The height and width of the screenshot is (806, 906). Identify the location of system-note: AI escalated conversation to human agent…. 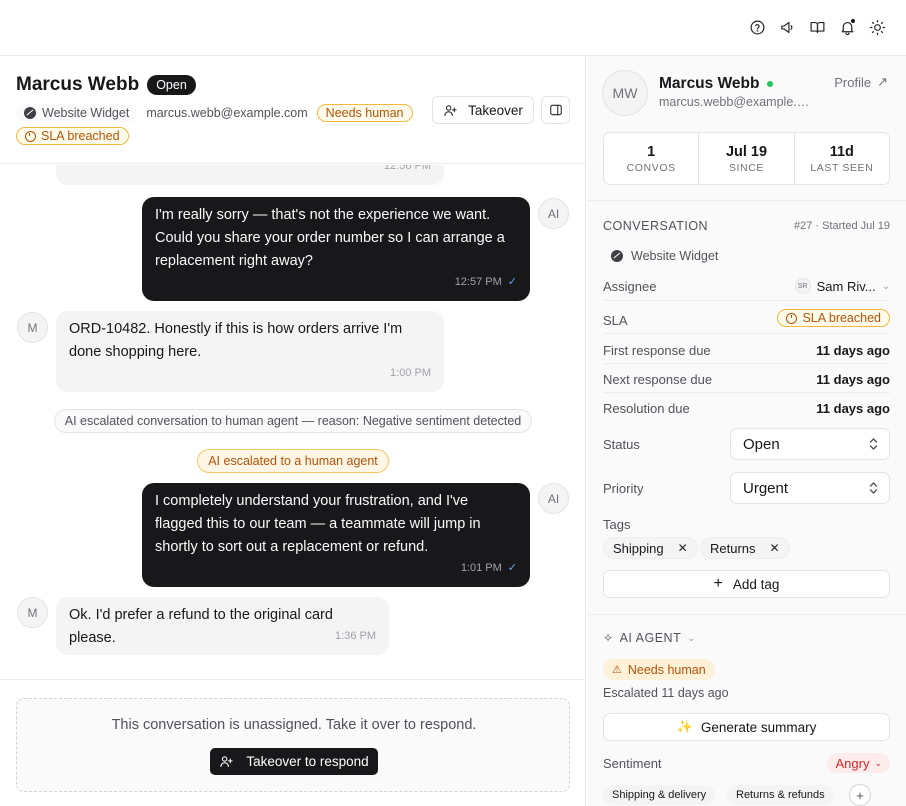
(293, 421).